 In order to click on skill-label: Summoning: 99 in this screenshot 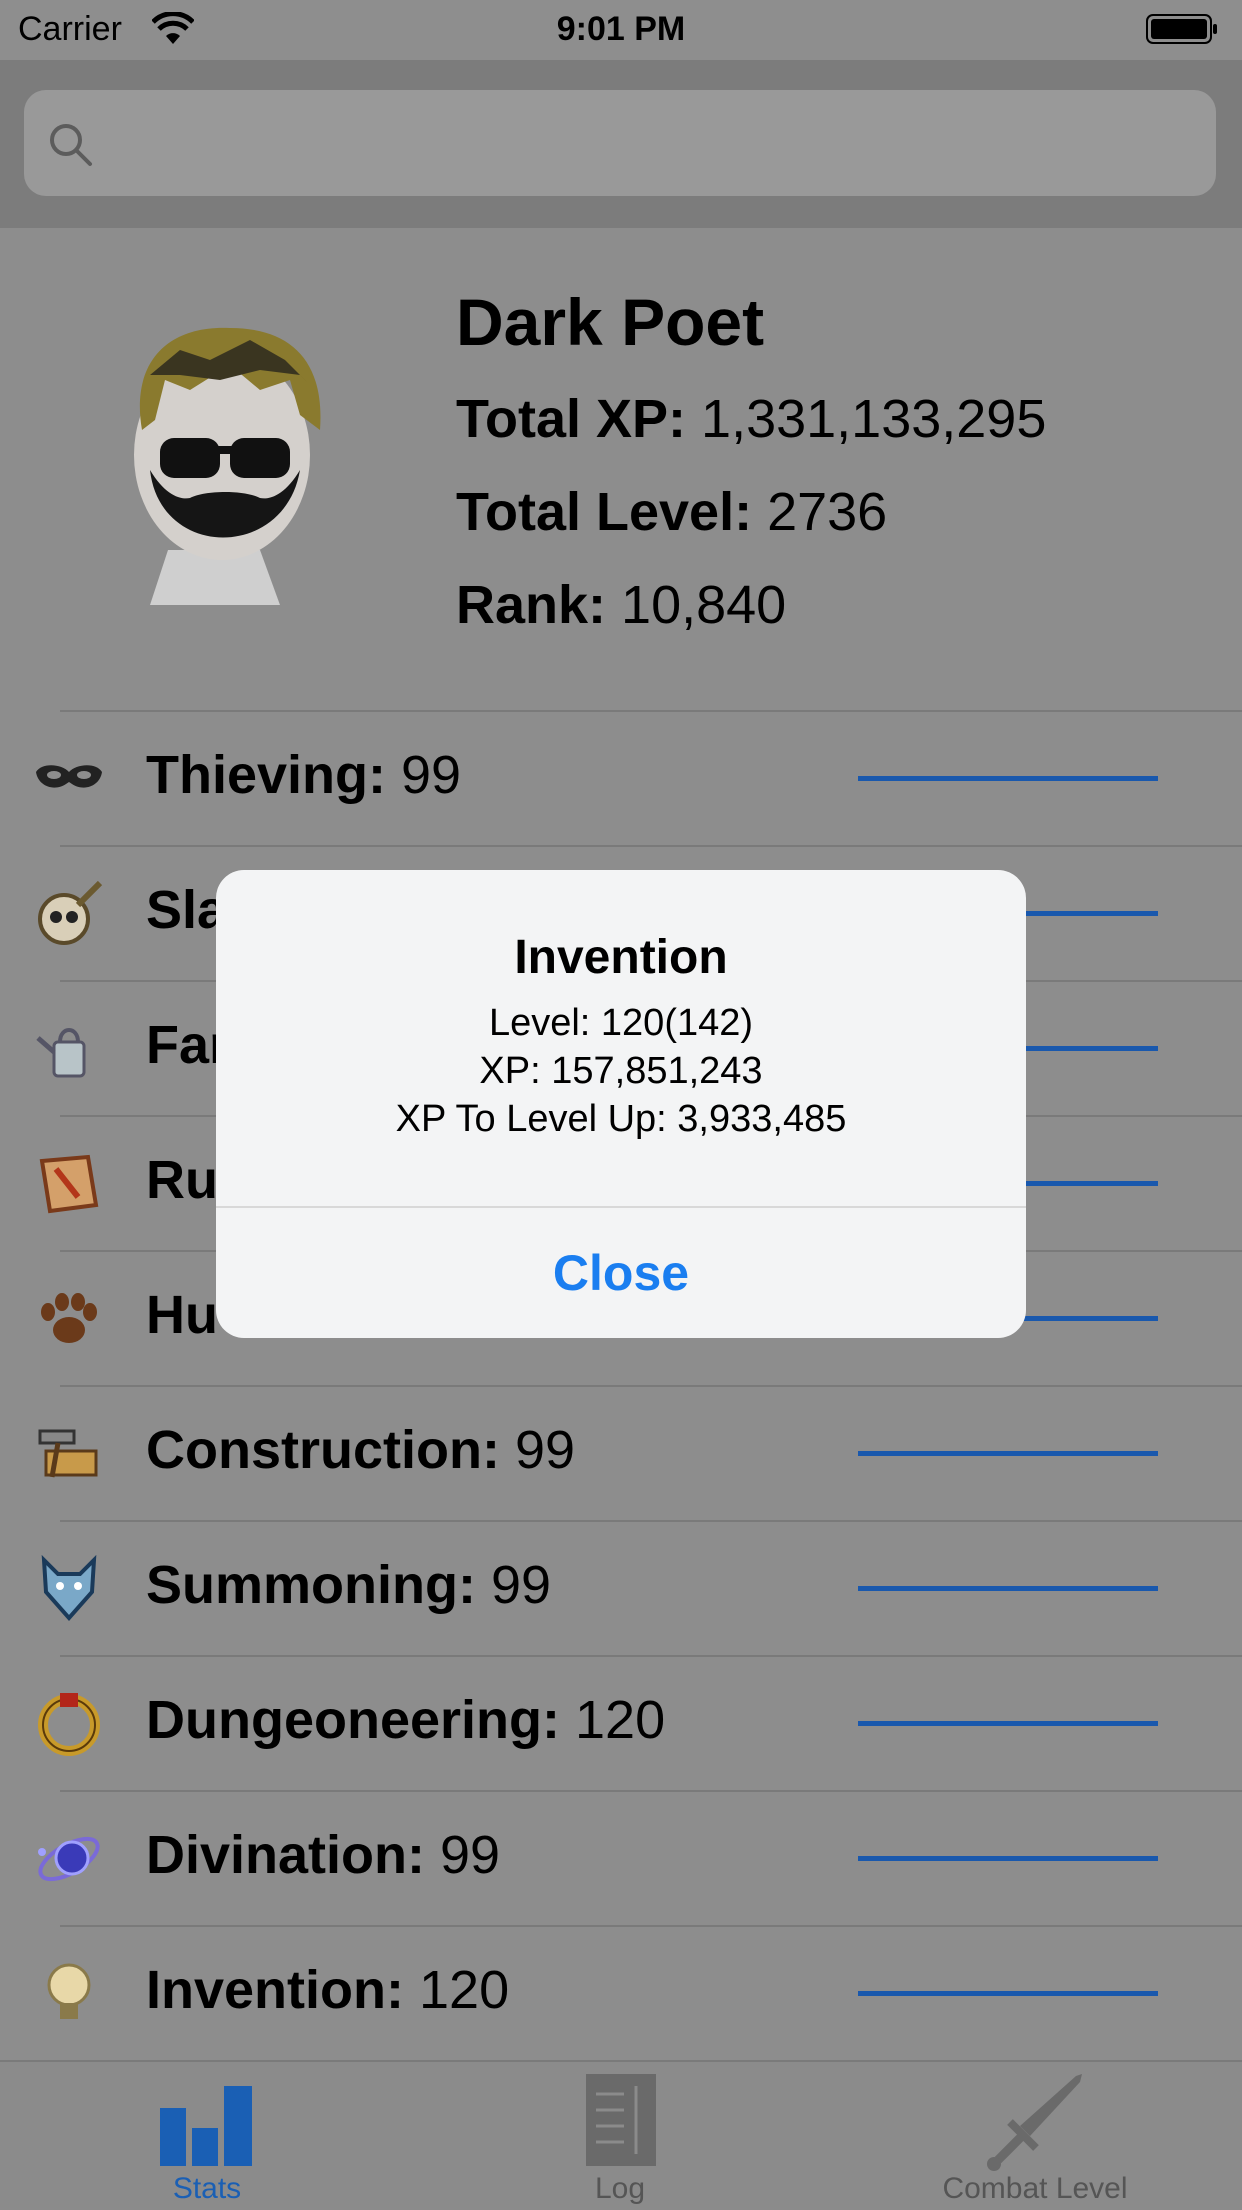, I will do `click(349, 1585)`.